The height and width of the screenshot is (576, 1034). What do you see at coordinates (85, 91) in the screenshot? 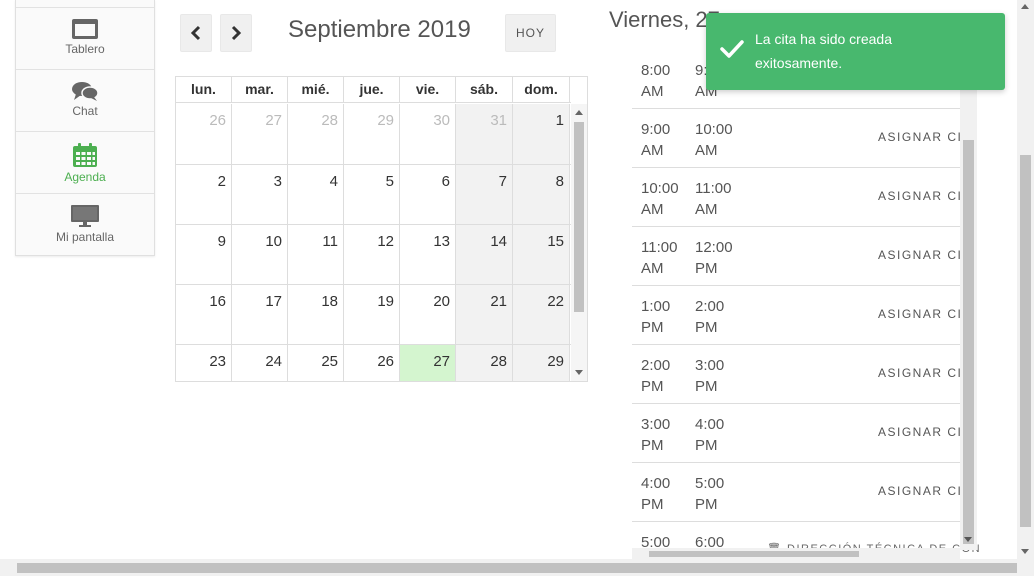
I see `chat-icon` at bounding box center [85, 91].